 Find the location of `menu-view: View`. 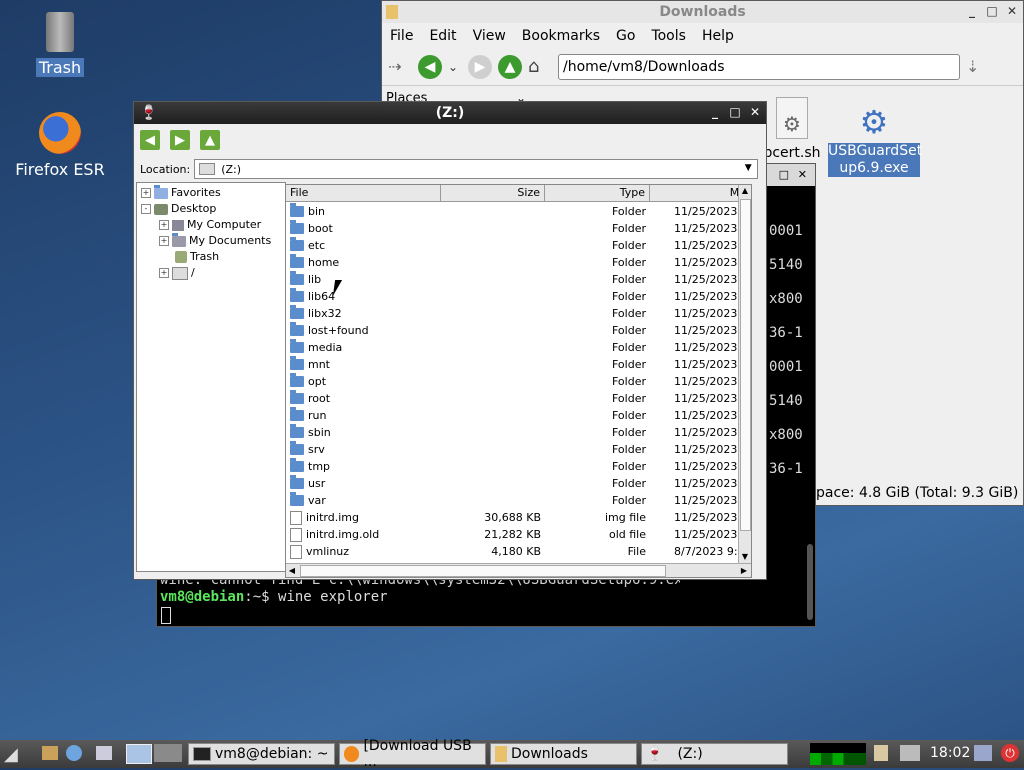

menu-view: View is located at coordinates (489, 36).